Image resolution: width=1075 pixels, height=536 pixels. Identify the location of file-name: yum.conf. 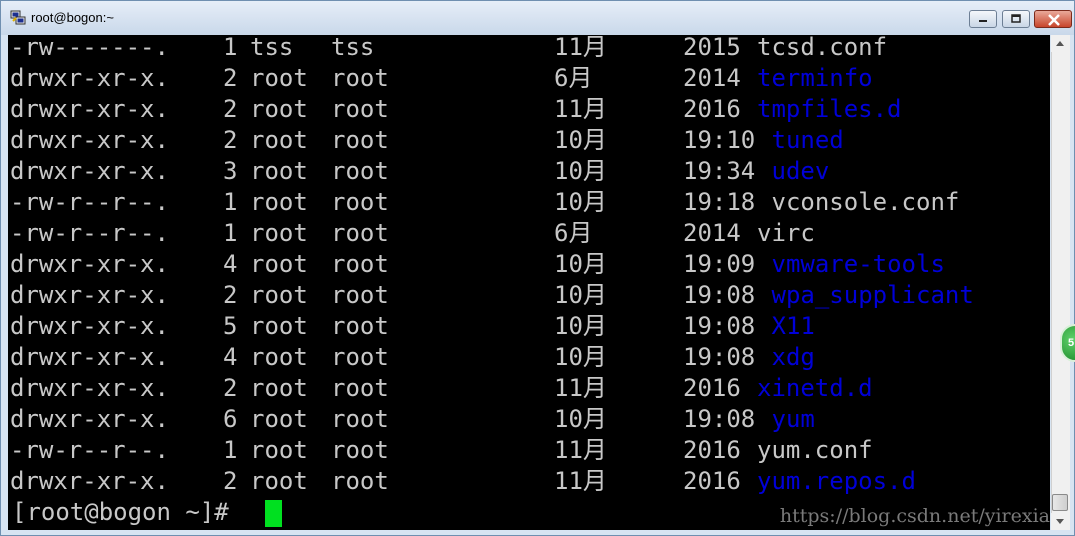
(815, 450).